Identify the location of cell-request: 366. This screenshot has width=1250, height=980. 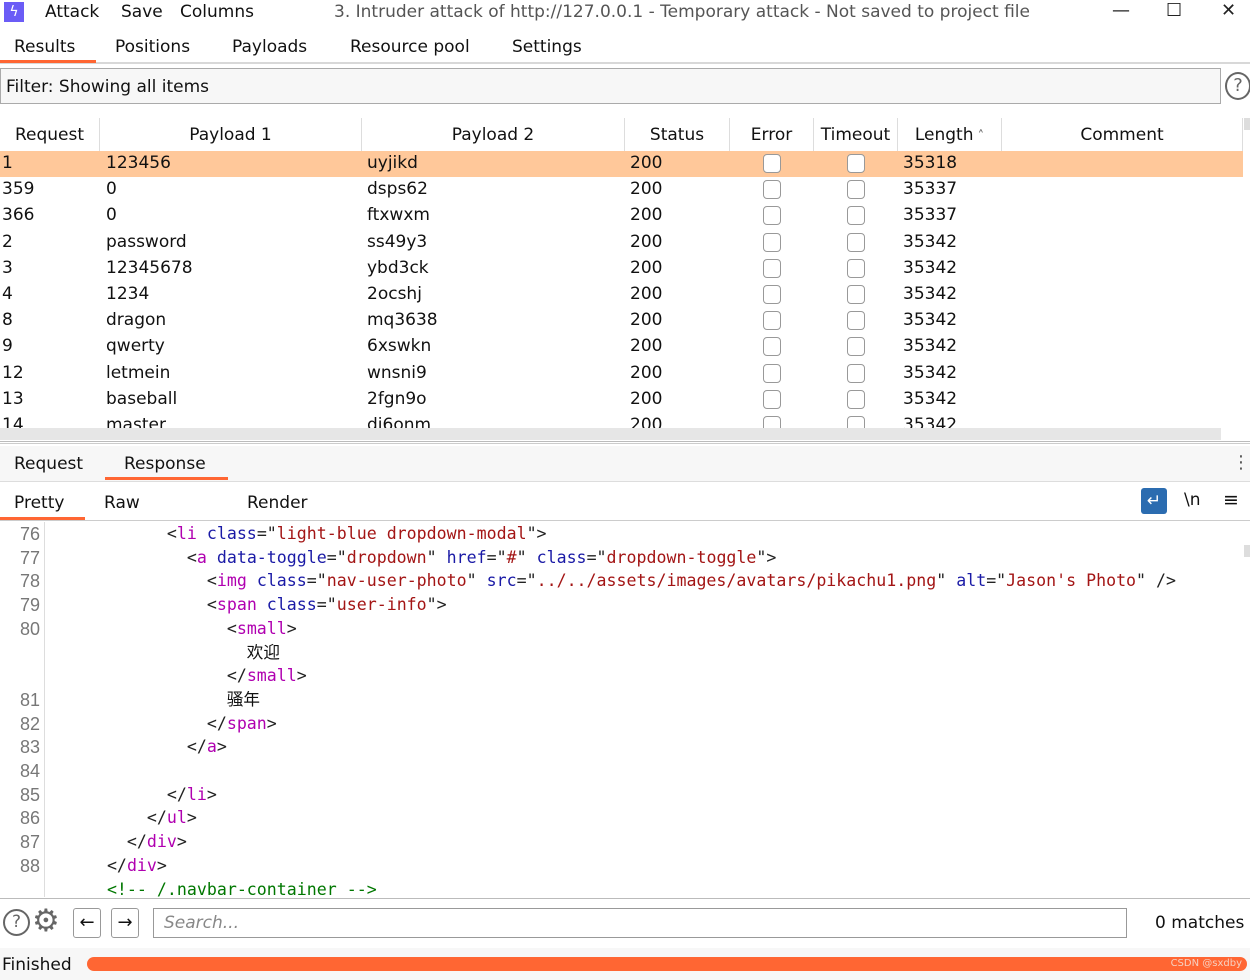
(18, 215).